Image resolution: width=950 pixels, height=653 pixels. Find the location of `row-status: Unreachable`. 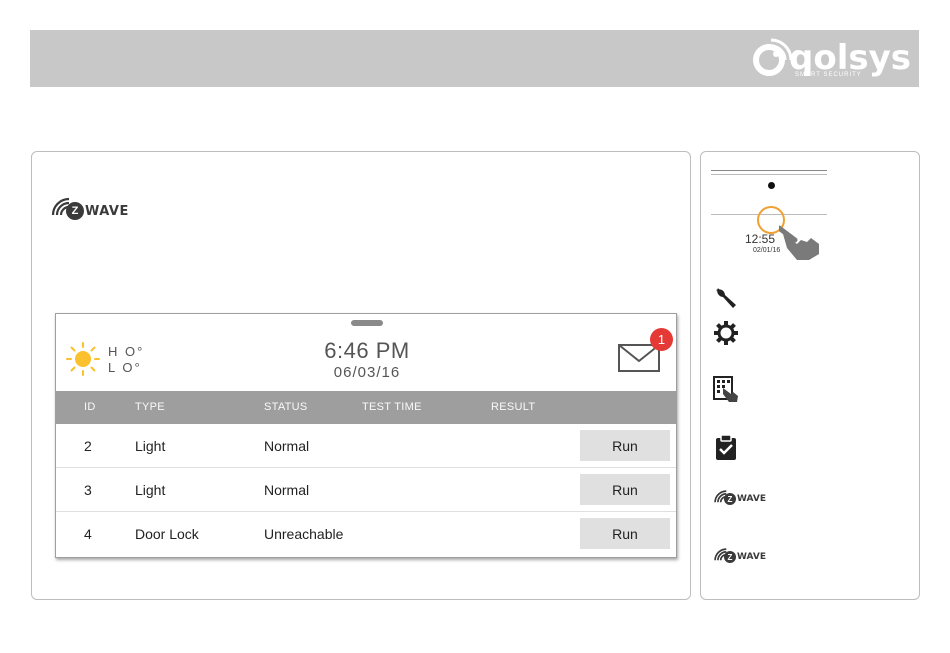

row-status: Unreachable is located at coordinates (304, 534).